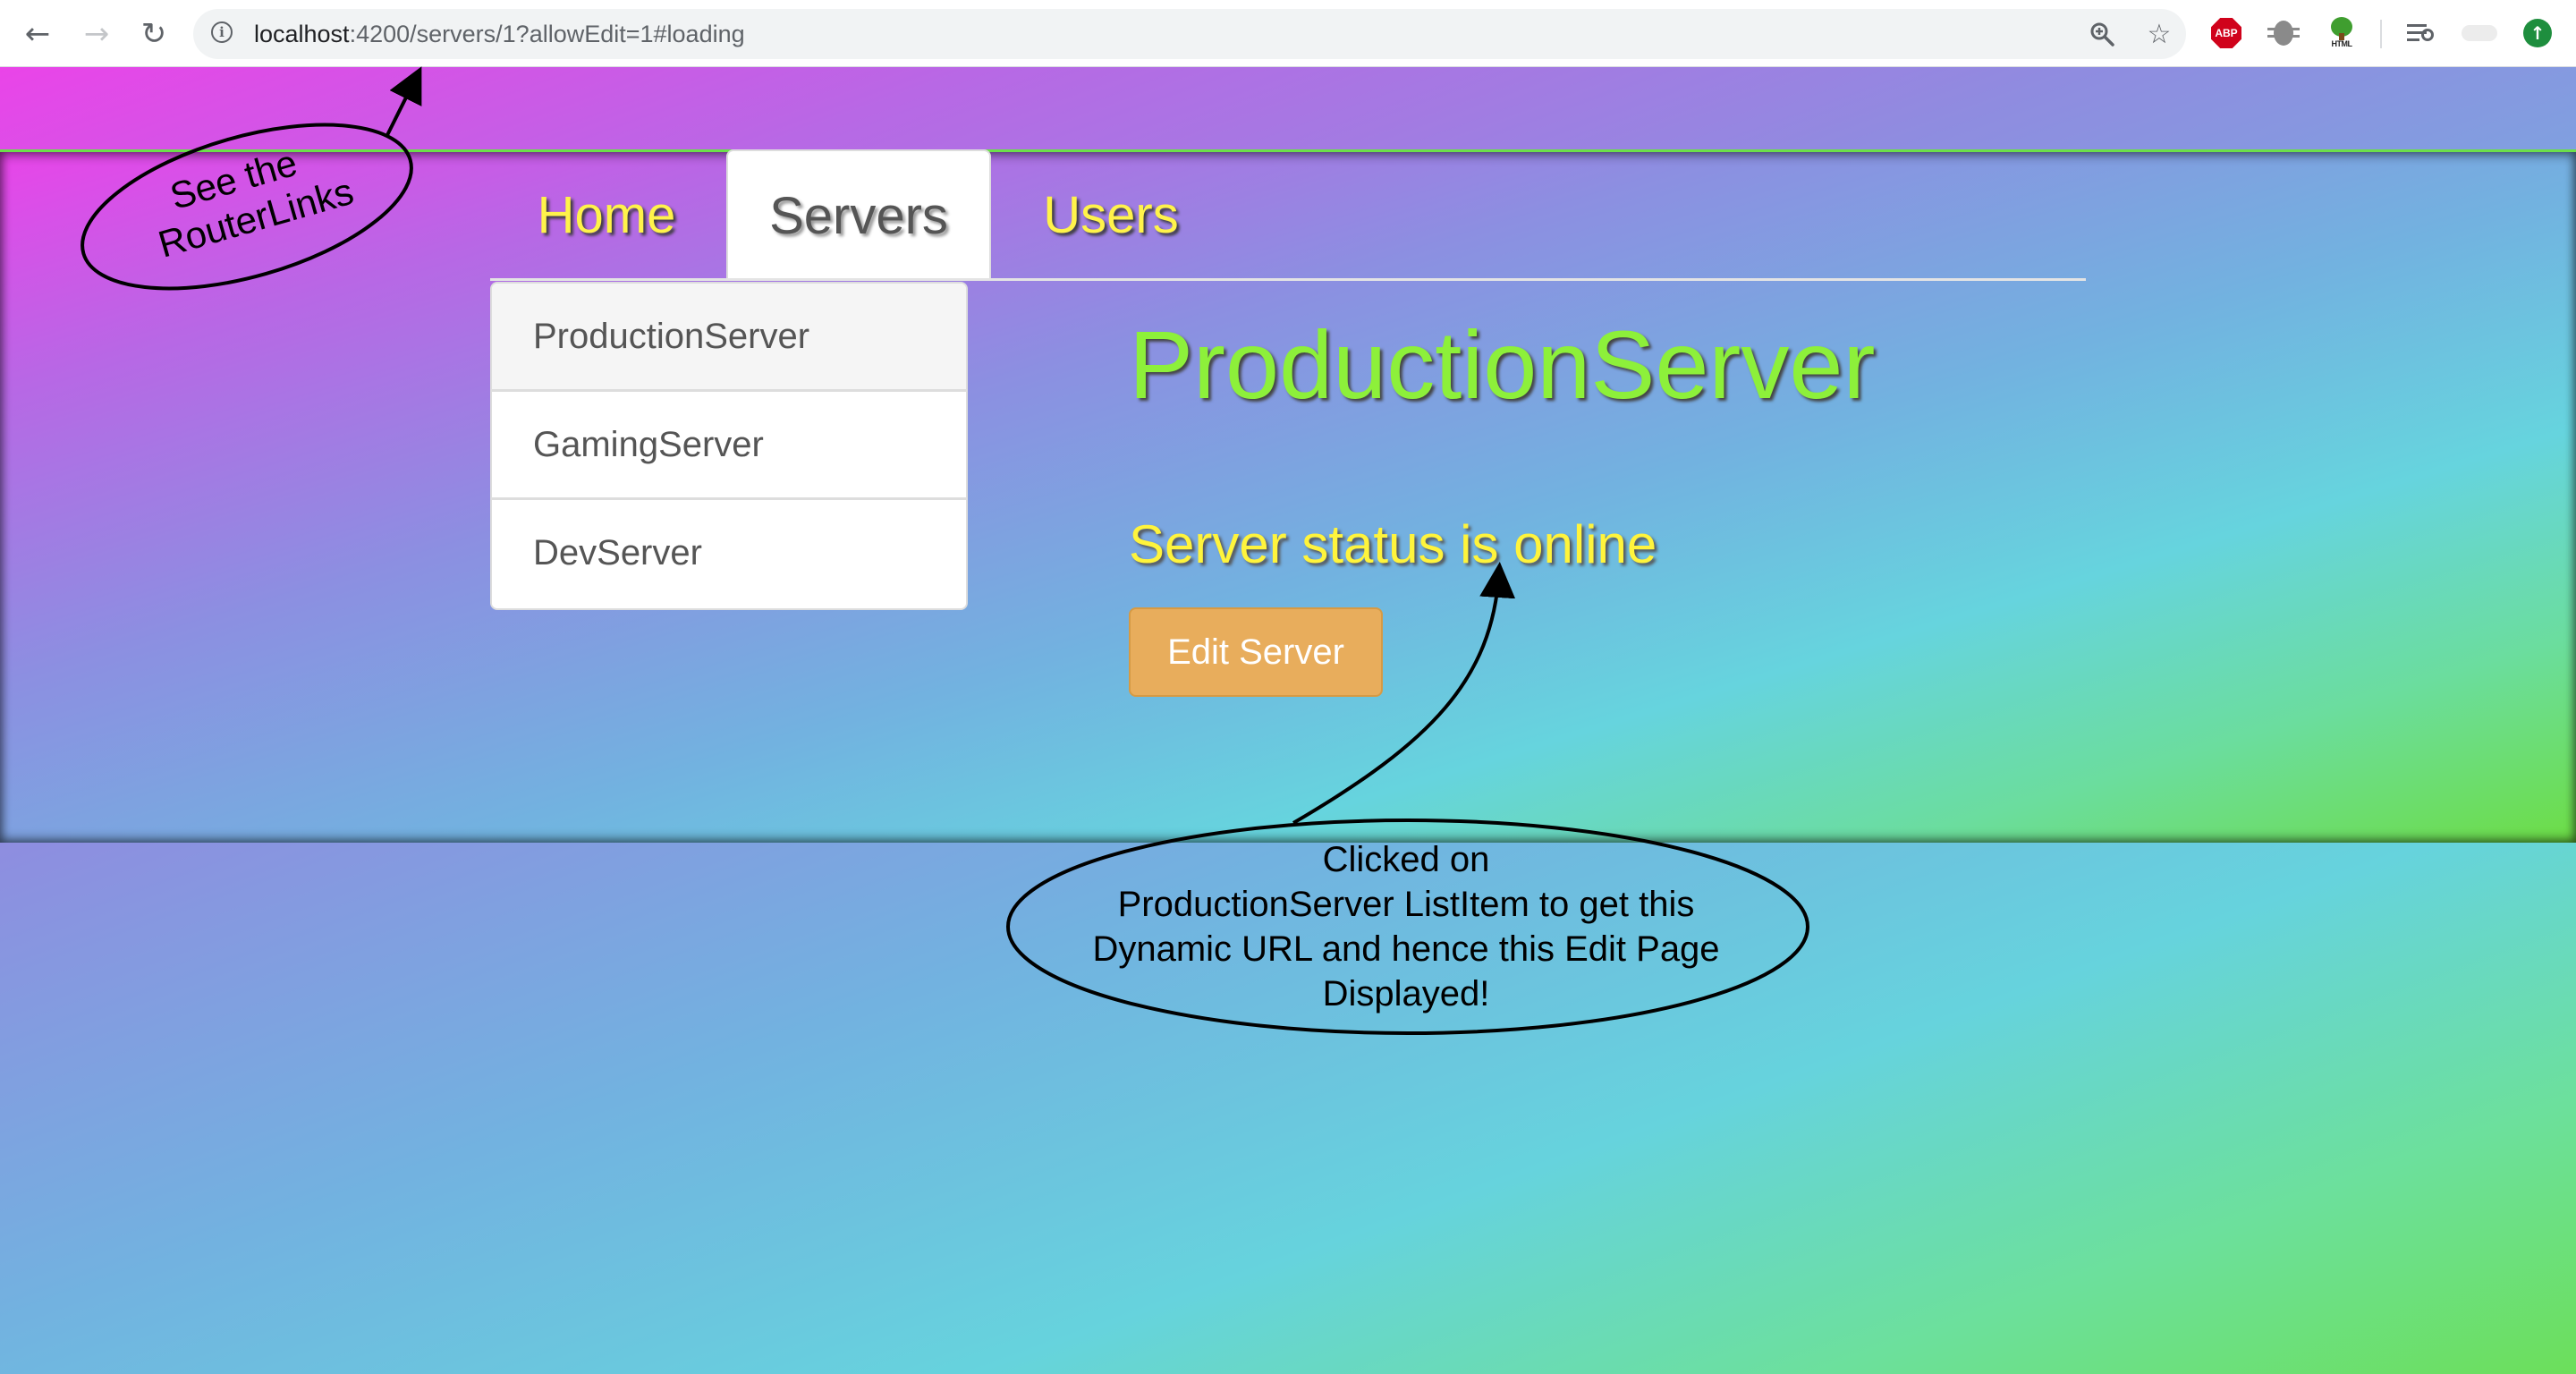 This screenshot has width=2576, height=1374. What do you see at coordinates (403, 102) in the screenshot?
I see `annotation-arrow-up` at bounding box center [403, 102].